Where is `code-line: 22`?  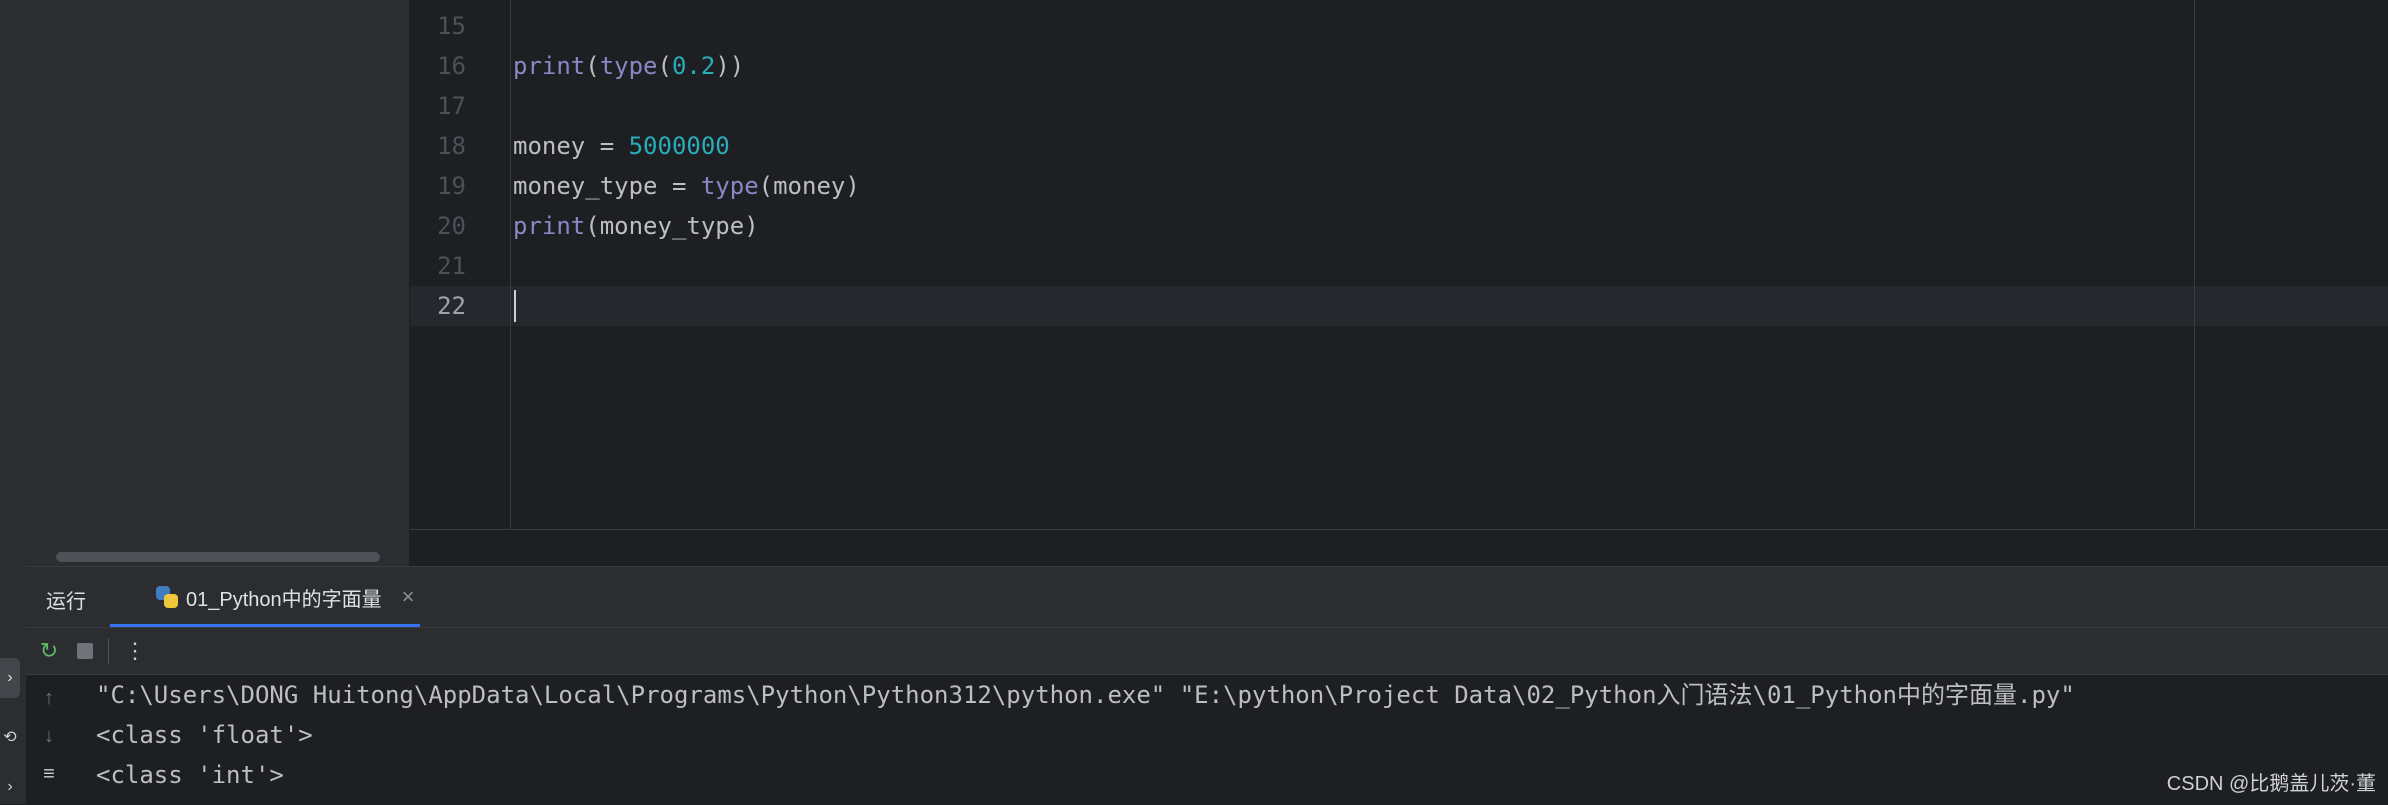
code-line: 22 is located at coordinates (1399, 306).